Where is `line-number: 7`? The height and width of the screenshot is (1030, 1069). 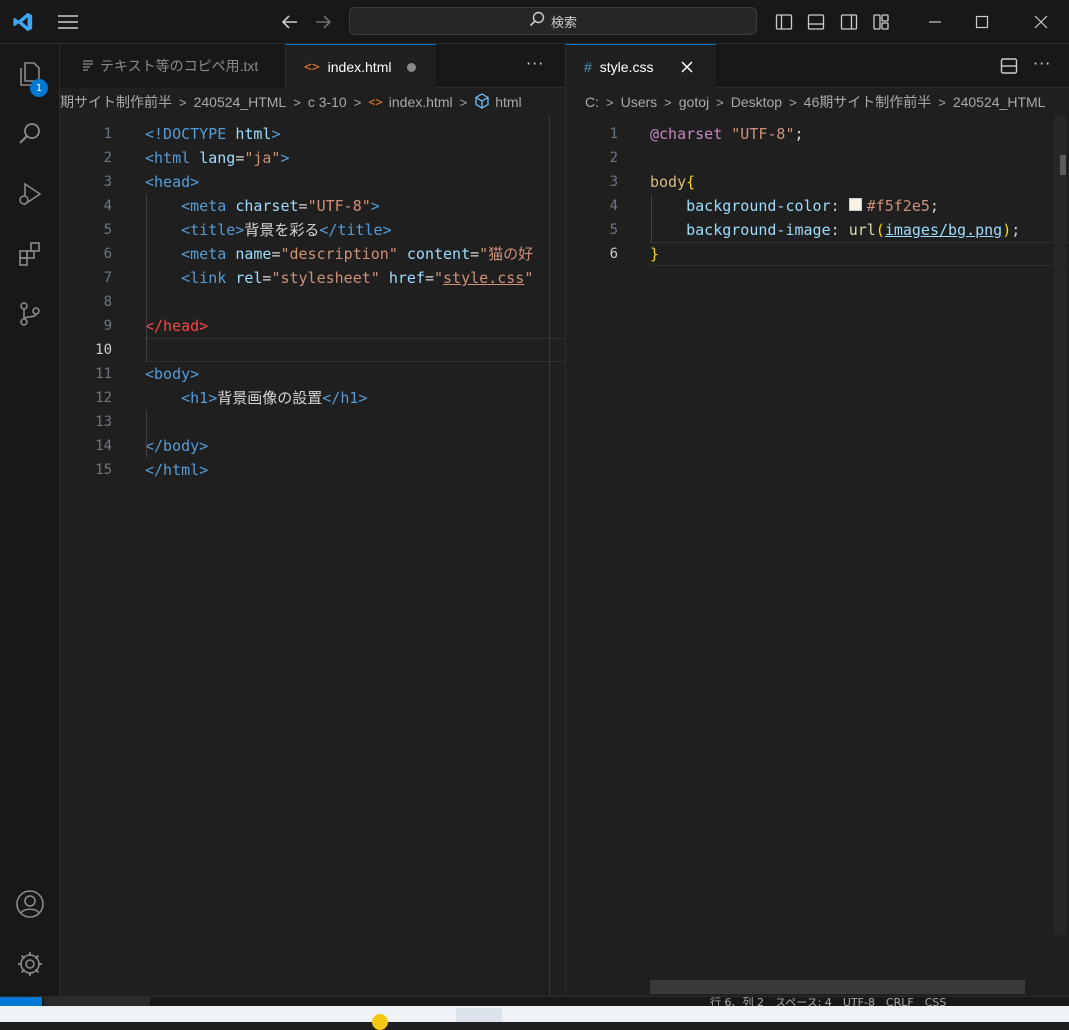 line-number: 7 is located at coordinates (107, 278).